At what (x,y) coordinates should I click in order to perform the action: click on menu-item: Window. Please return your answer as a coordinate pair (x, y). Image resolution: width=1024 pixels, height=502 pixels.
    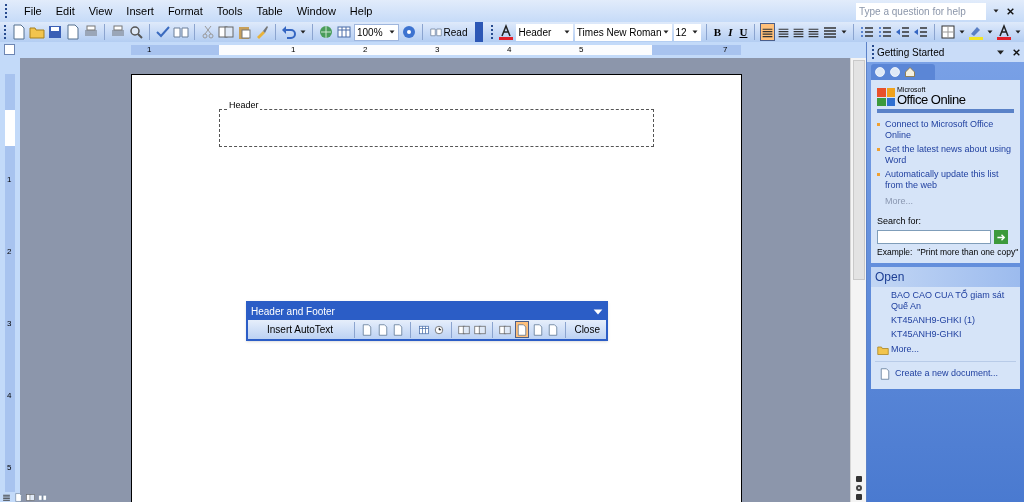
    Looking at the image, I should click on (316, 11).